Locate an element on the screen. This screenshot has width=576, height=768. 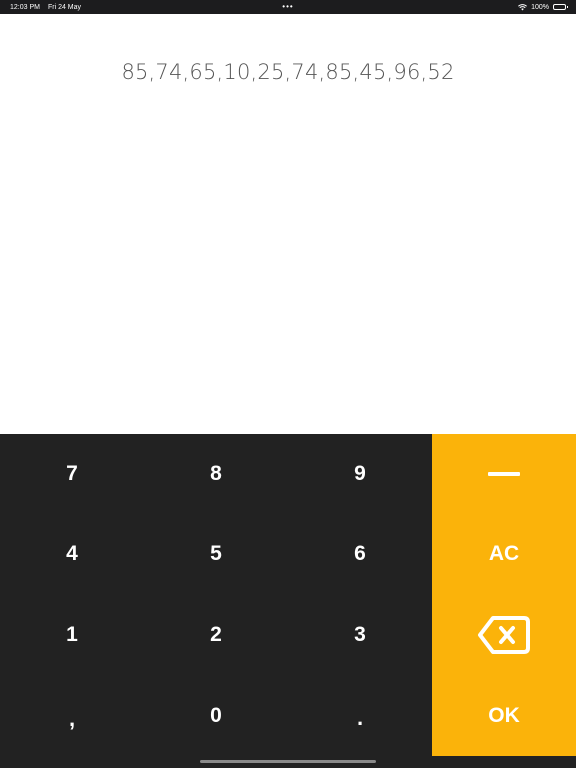
key-7-label: 7 is located at coordinates (72, 473).